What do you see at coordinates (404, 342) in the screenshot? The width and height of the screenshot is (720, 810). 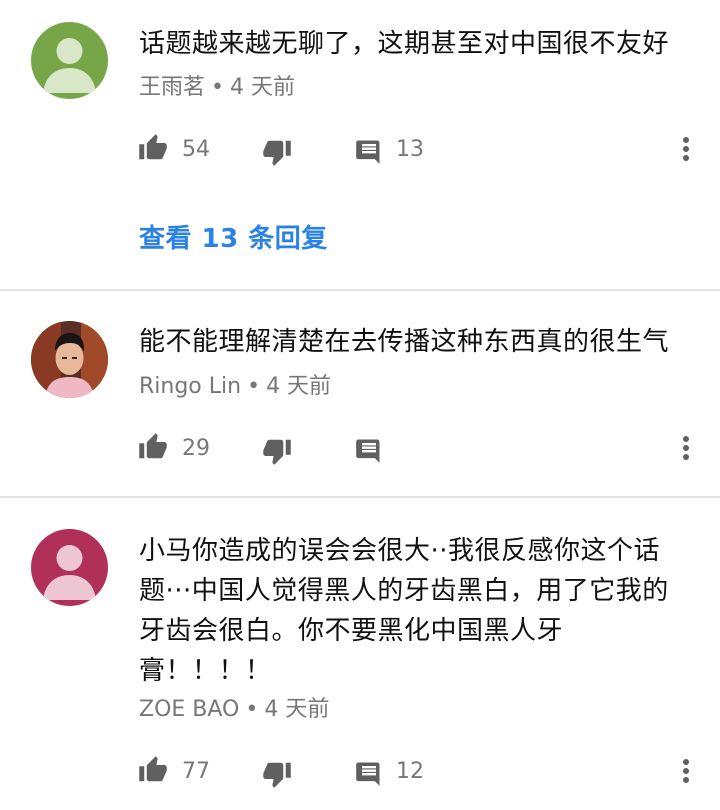 I see `comment-text: 能不能理解清楚在去传播这种东西真的很生气` at bounding box center [404, 342].